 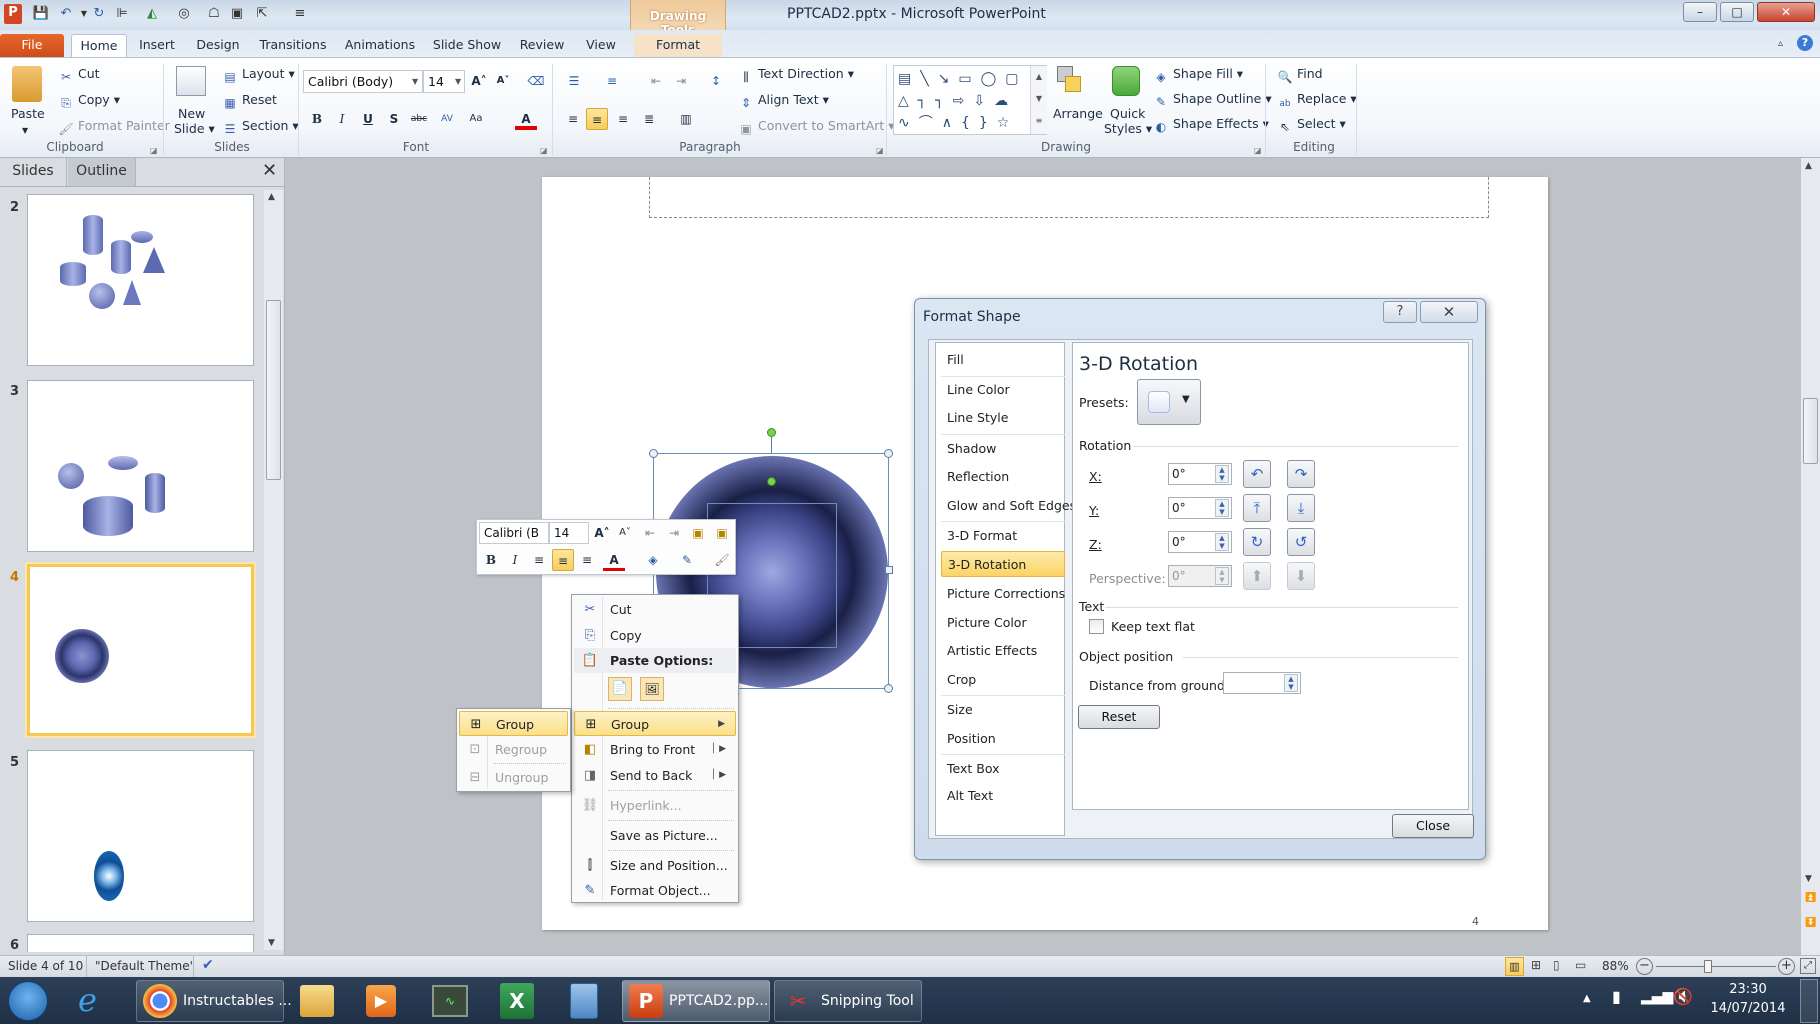 I want to click on underline-icon: U, so click(x=368, y=119).